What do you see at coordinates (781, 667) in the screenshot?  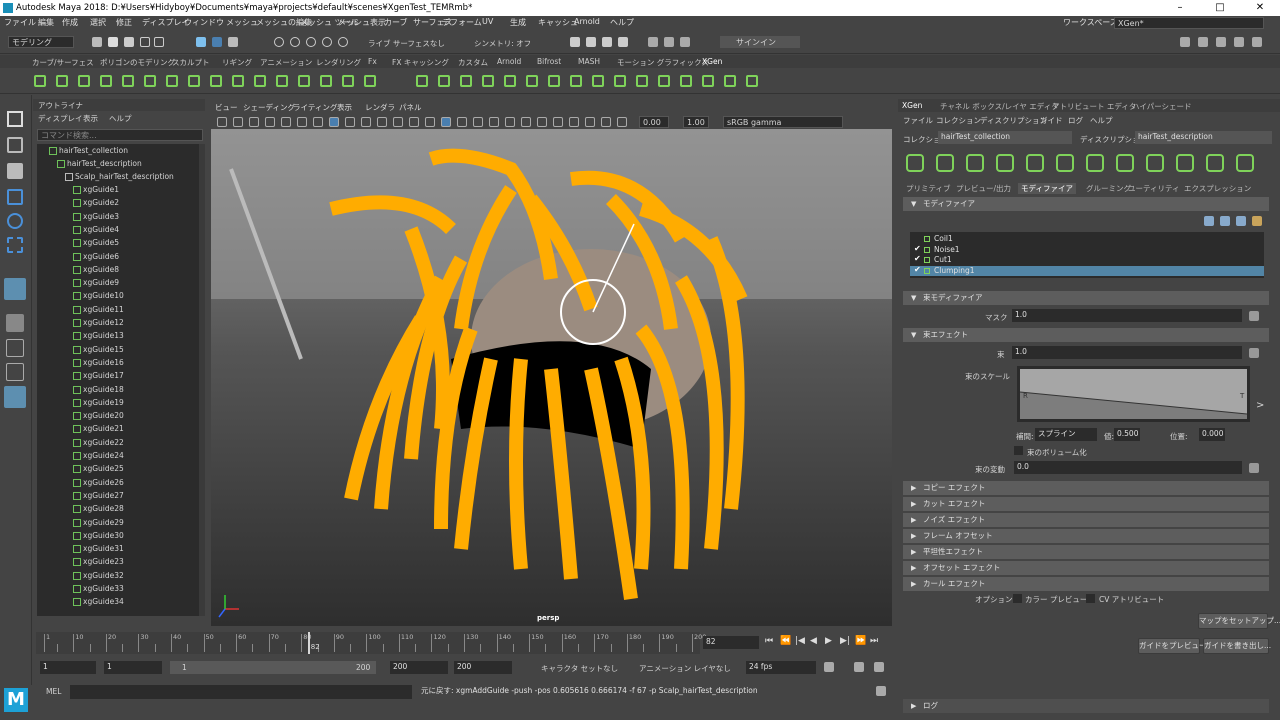 I see `fps-select: 24 fps` at bounding box center [781, 667].